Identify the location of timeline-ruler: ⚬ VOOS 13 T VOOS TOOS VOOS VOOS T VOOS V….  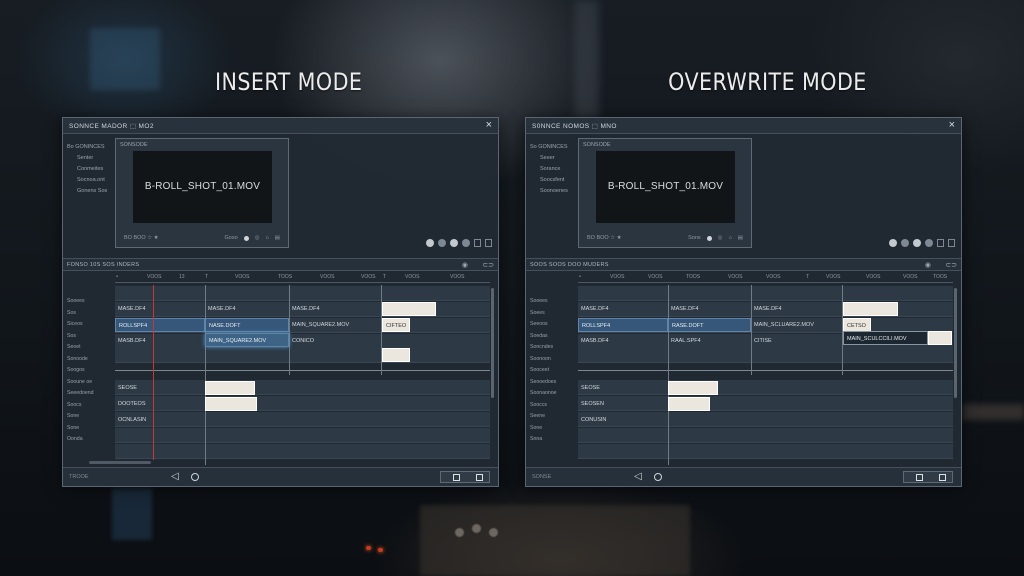
(302, 278).